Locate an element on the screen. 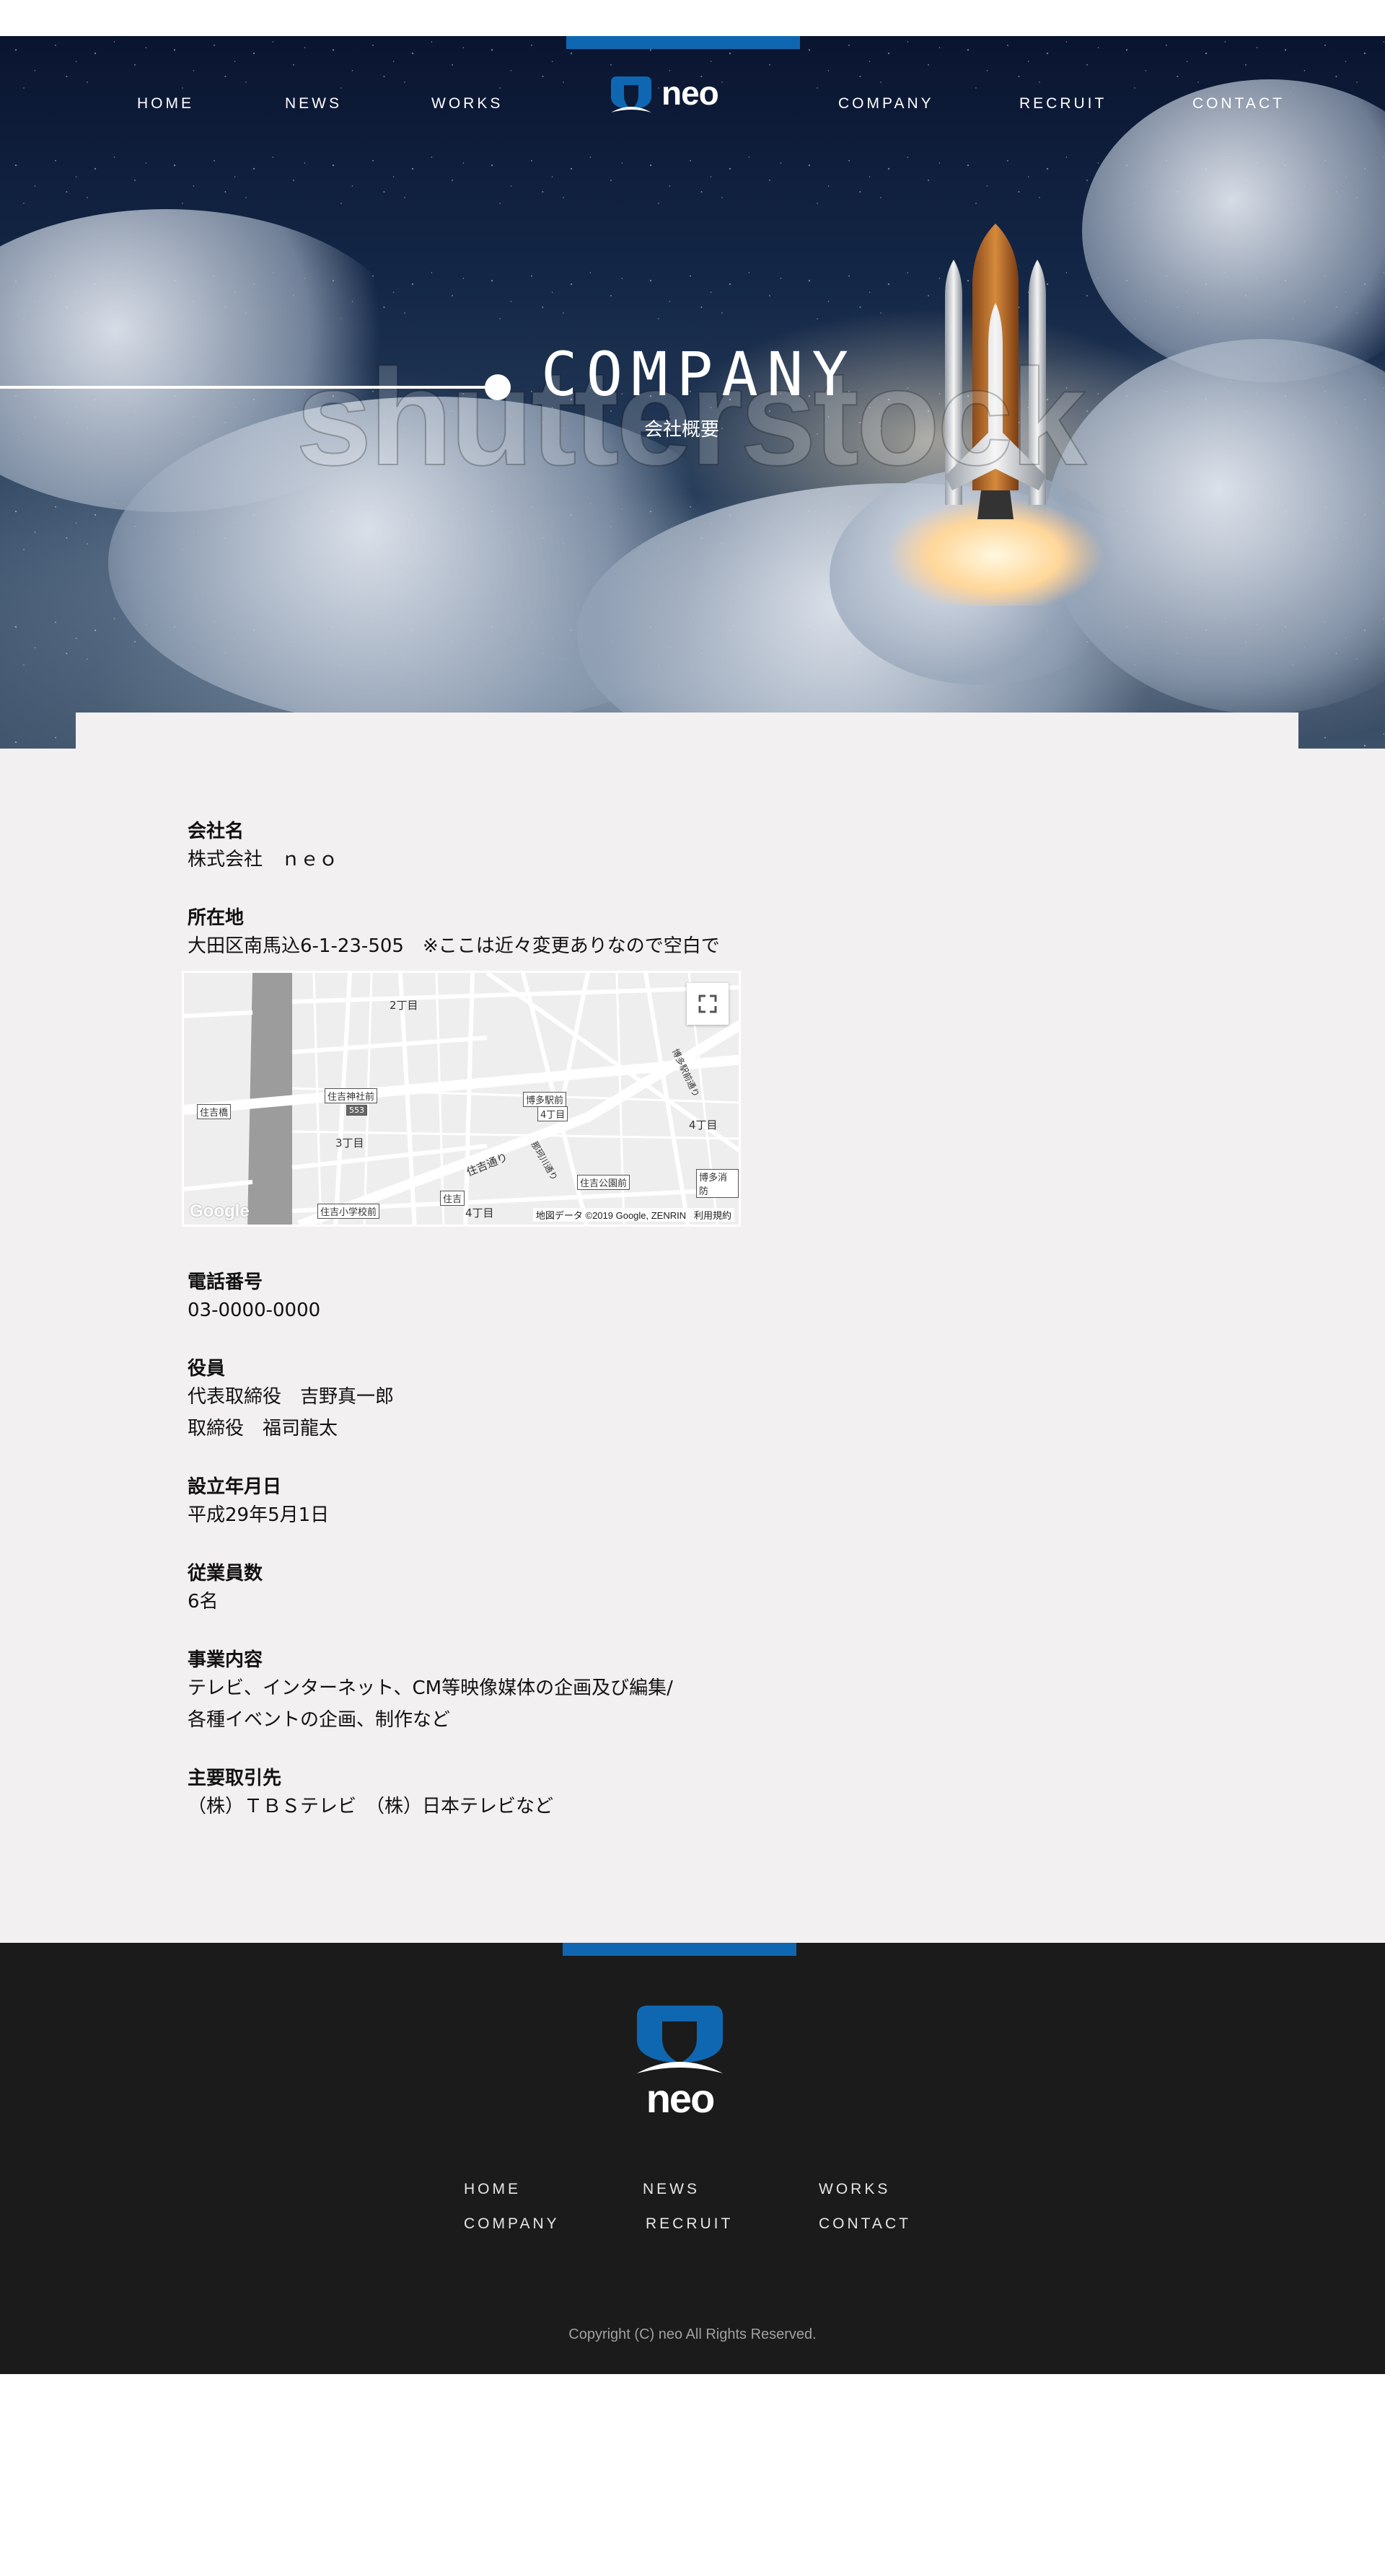  footer-nav-contact: CONTACT is located at coordinates (865, 2224).